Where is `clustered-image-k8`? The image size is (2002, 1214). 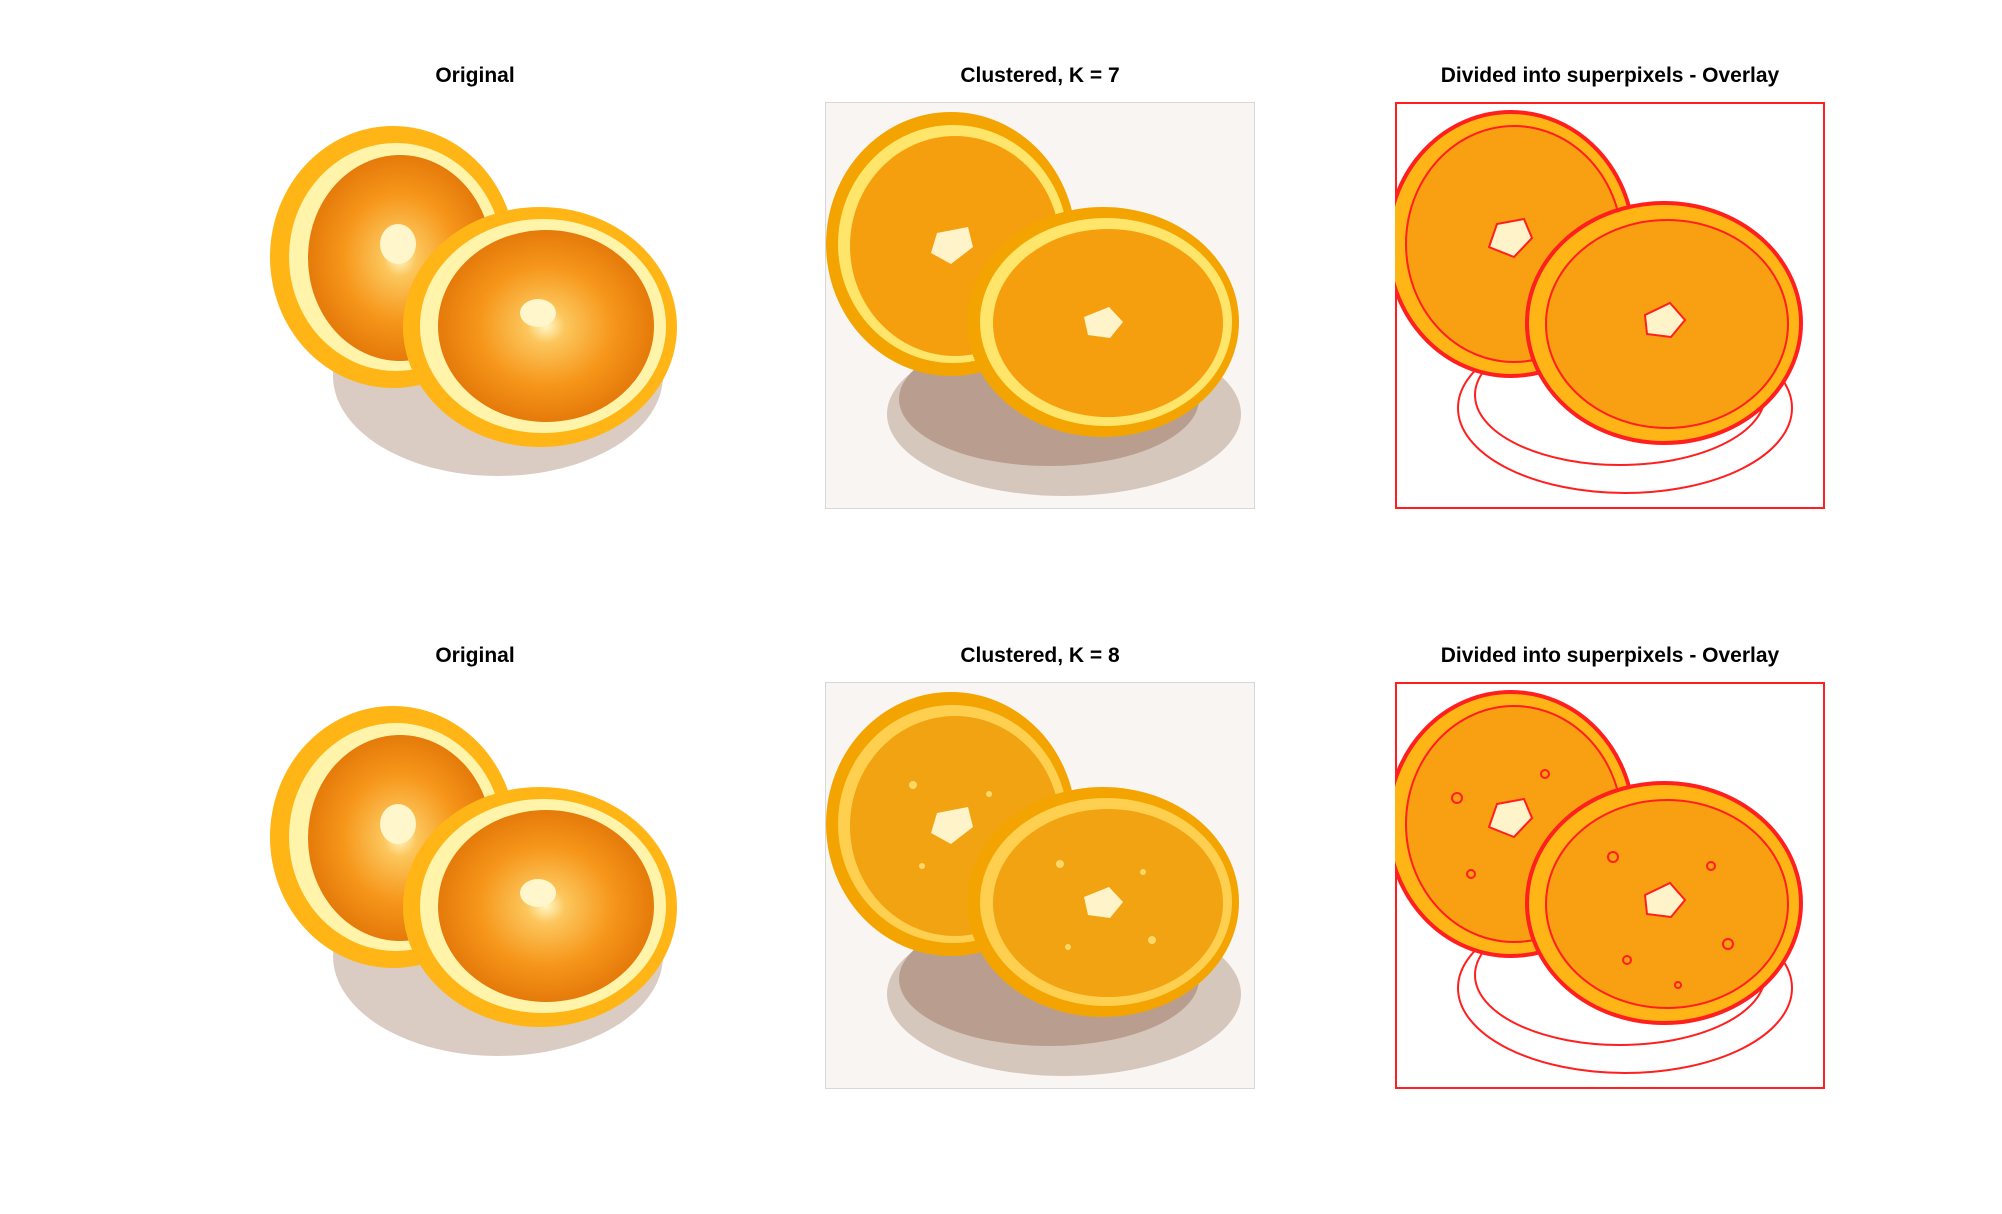
clustered-image-k8 is located at coordinates (1040, 885).